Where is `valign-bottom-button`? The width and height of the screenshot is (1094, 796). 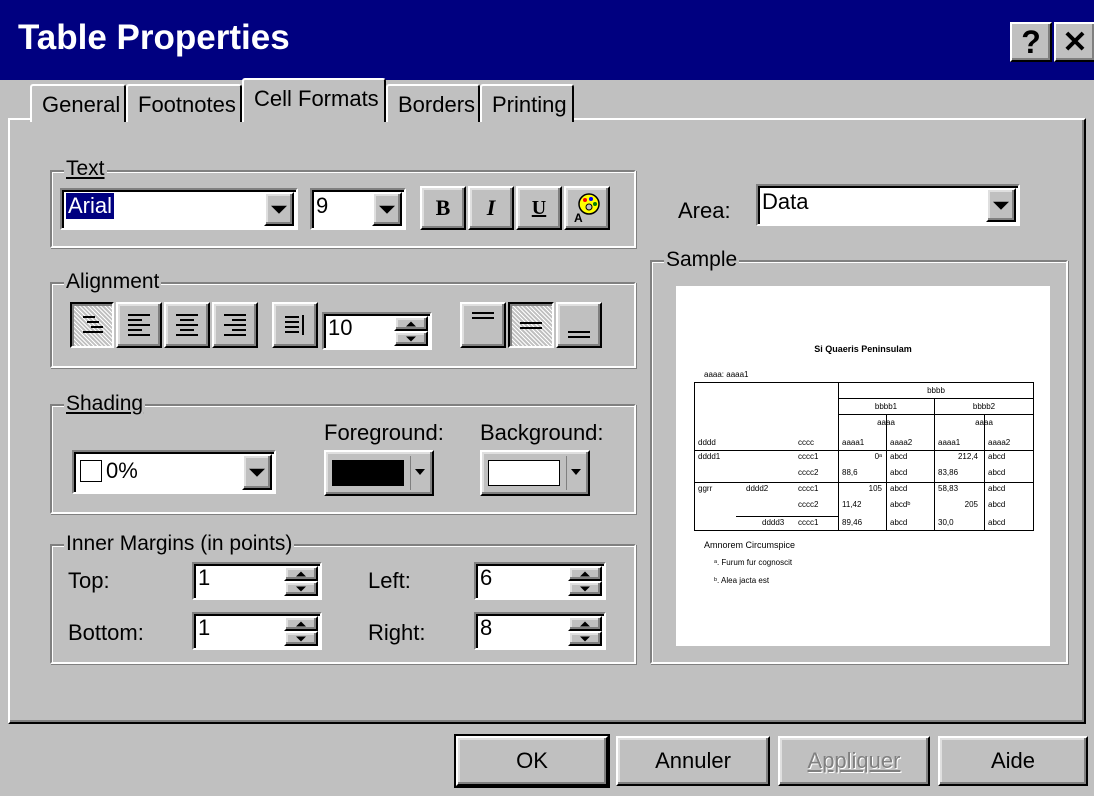 valign-bottom-button is located at coordinates (579, 325).